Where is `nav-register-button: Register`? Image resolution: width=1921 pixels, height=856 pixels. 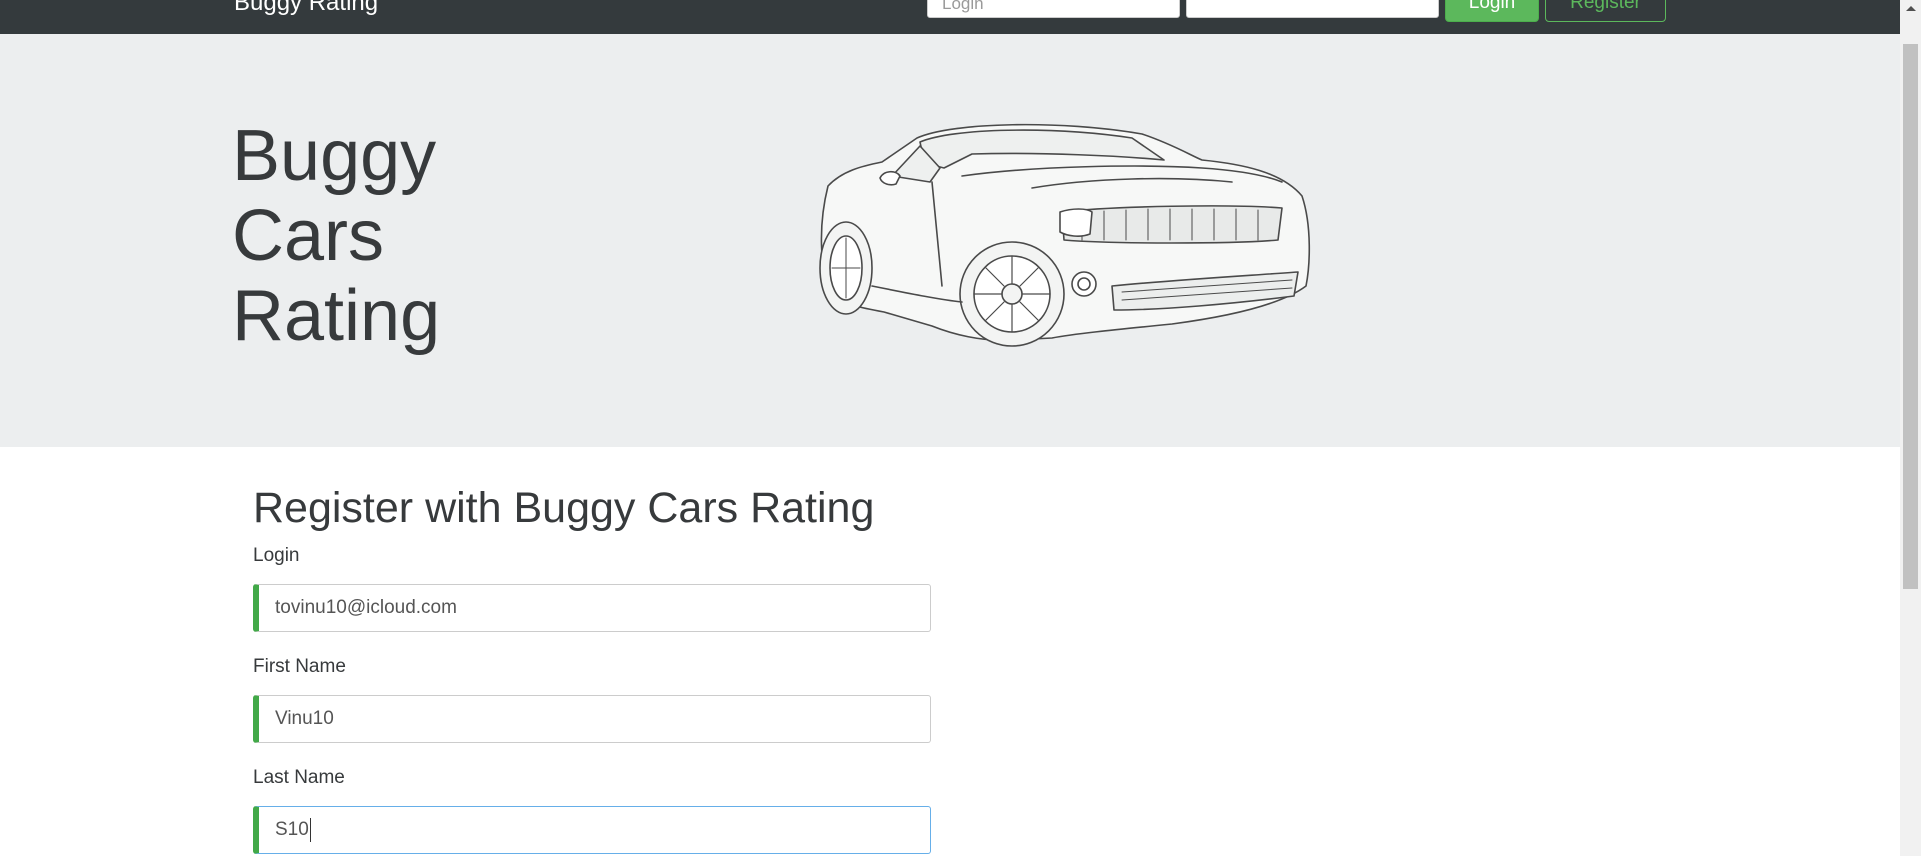 nav-register-button: Register is located at coordinates (1605, 11).